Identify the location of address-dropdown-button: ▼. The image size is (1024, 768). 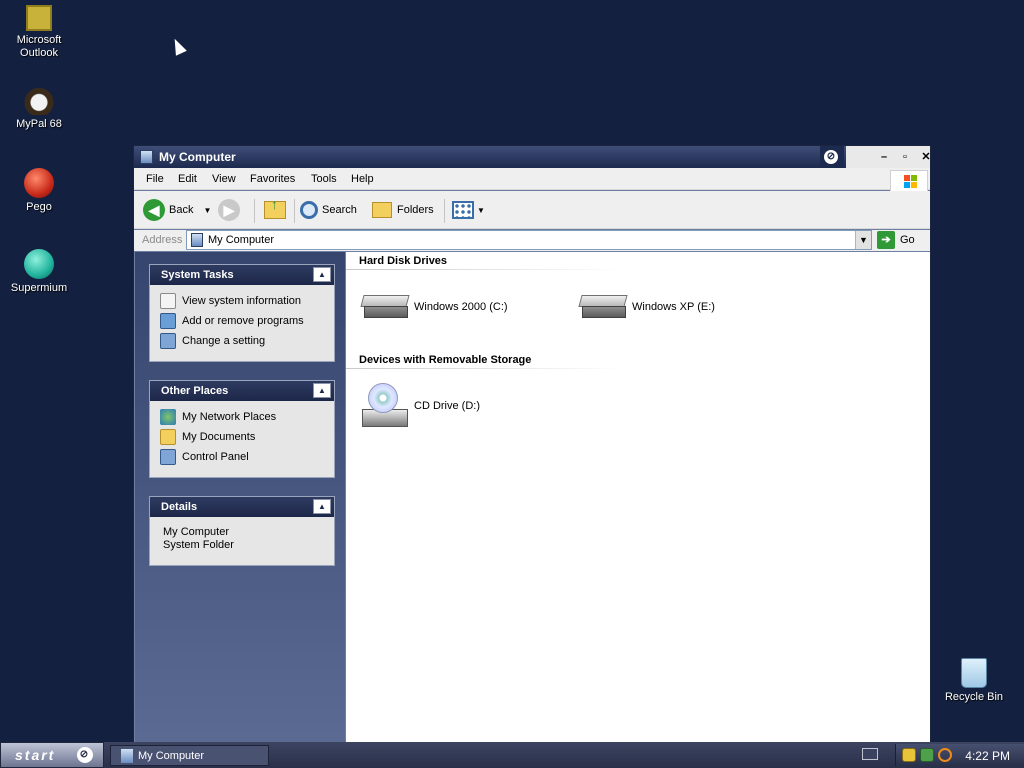
(863, 240).